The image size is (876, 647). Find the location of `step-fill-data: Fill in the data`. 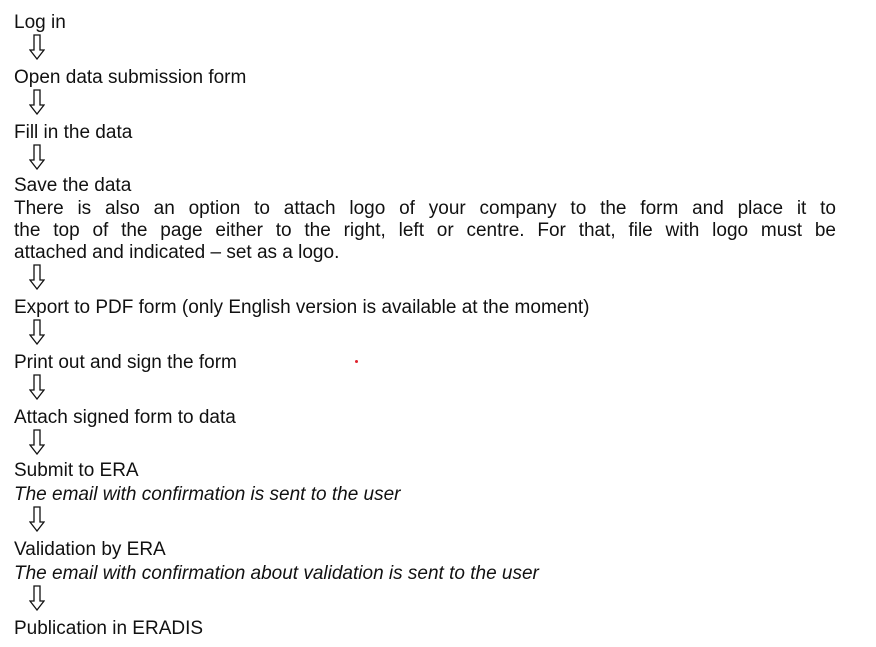

step-fill-data: Fill in the data is located at coordinates (73, 132).